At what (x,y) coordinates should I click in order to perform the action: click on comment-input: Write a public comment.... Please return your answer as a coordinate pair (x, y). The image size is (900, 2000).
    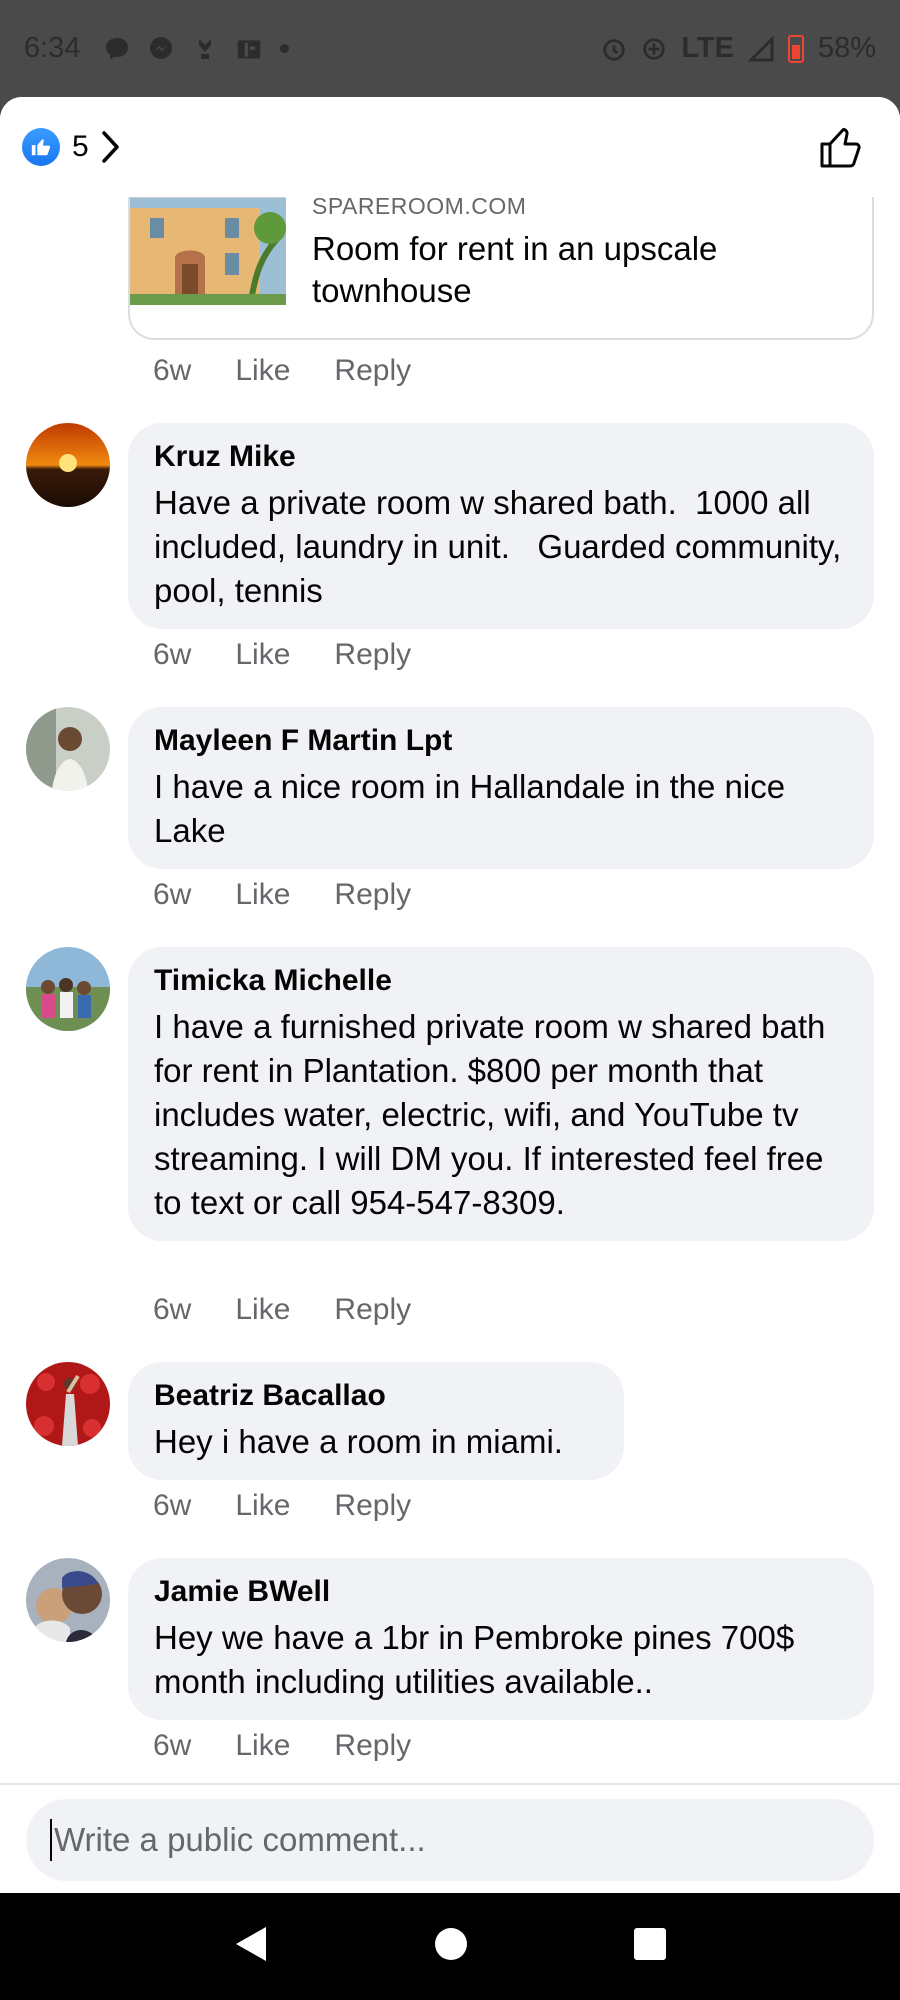
    Looking at the image, I should click on (450, 1840).